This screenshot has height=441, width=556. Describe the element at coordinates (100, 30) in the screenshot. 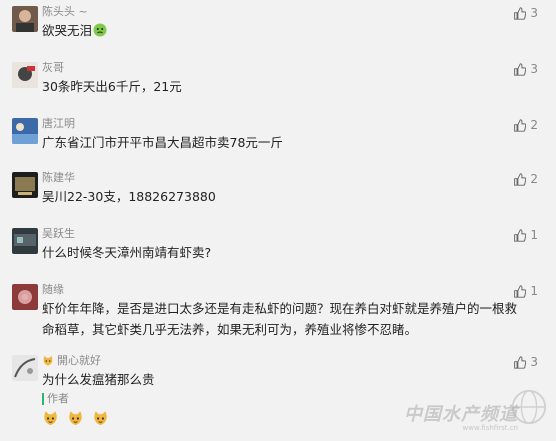

I see `sick-face-icon` at that location.